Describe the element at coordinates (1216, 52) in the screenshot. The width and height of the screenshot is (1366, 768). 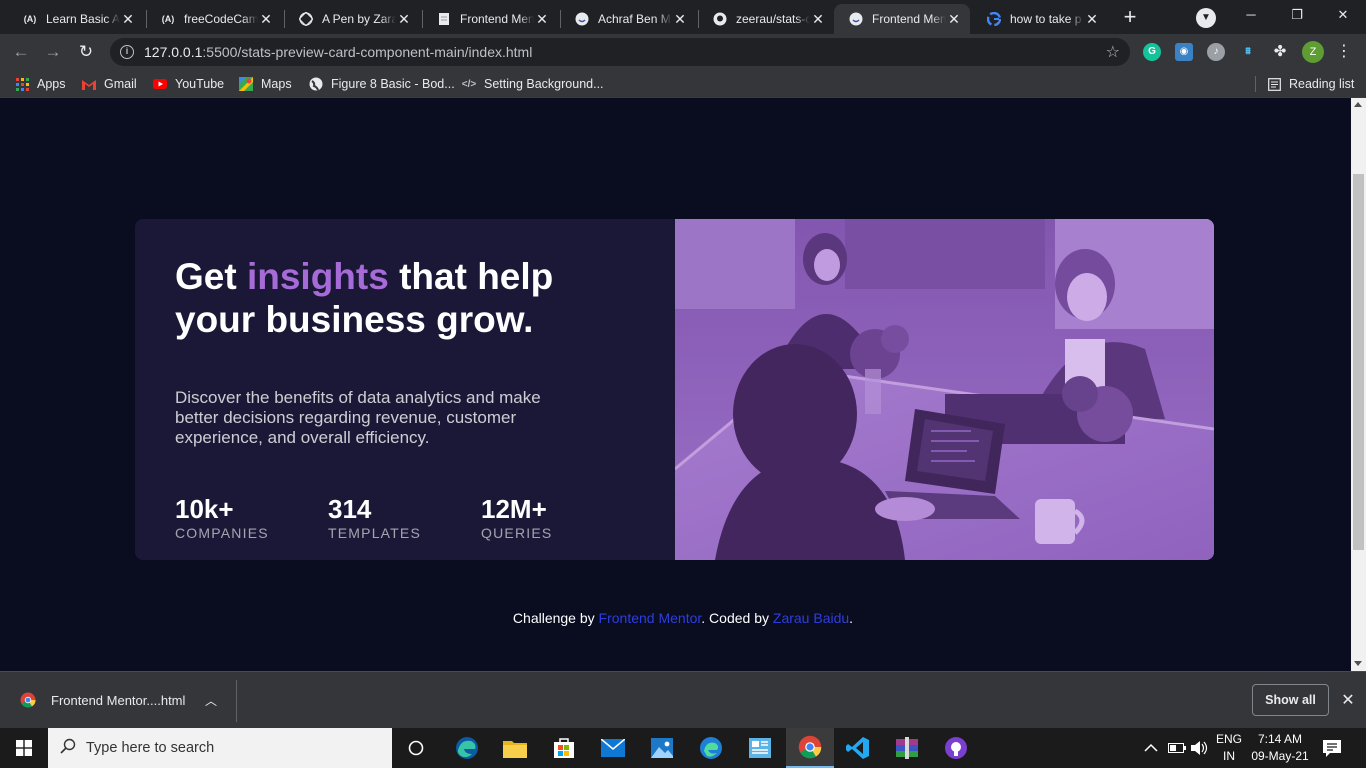
I see `extension-gray-icon: ♪` at that location.